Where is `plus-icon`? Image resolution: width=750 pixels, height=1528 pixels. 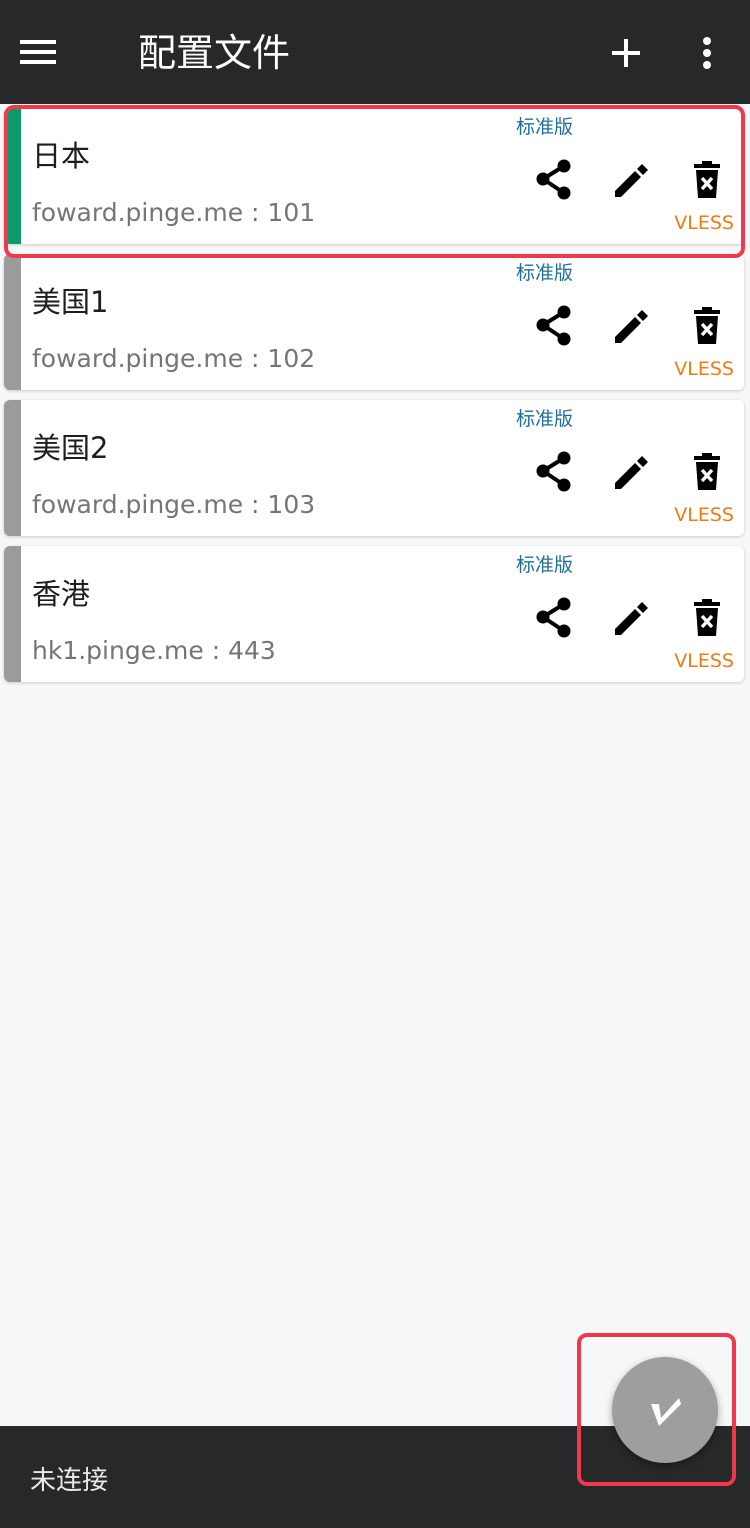 plus-icon is located at coordinates (626, 52).